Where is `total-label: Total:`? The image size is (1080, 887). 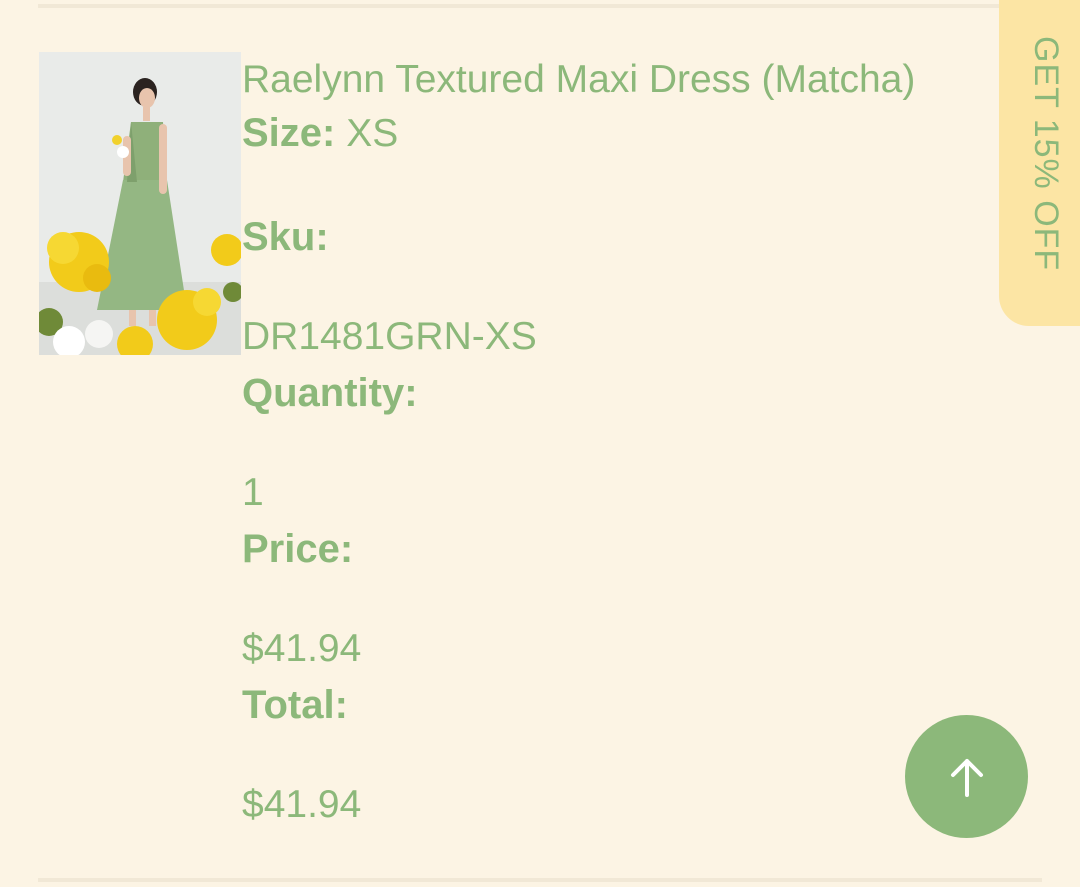
total-label: Total: is located at coordinates (295, 705).